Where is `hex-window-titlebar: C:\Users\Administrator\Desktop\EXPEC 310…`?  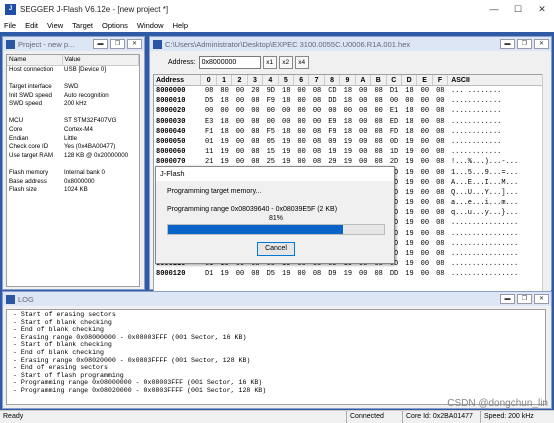
hex-window-titlebar: C:\Users\Administrator\Desktop\EXPEC 310… is located at coordinates (350, 44).